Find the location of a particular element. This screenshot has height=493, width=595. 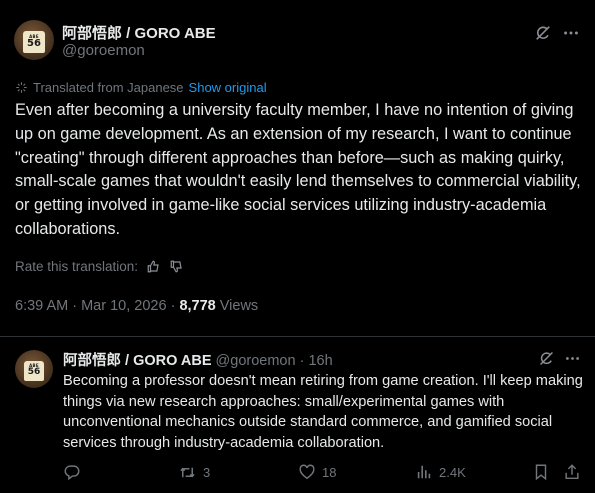

reply-icon is located at coordinates (72, 472).